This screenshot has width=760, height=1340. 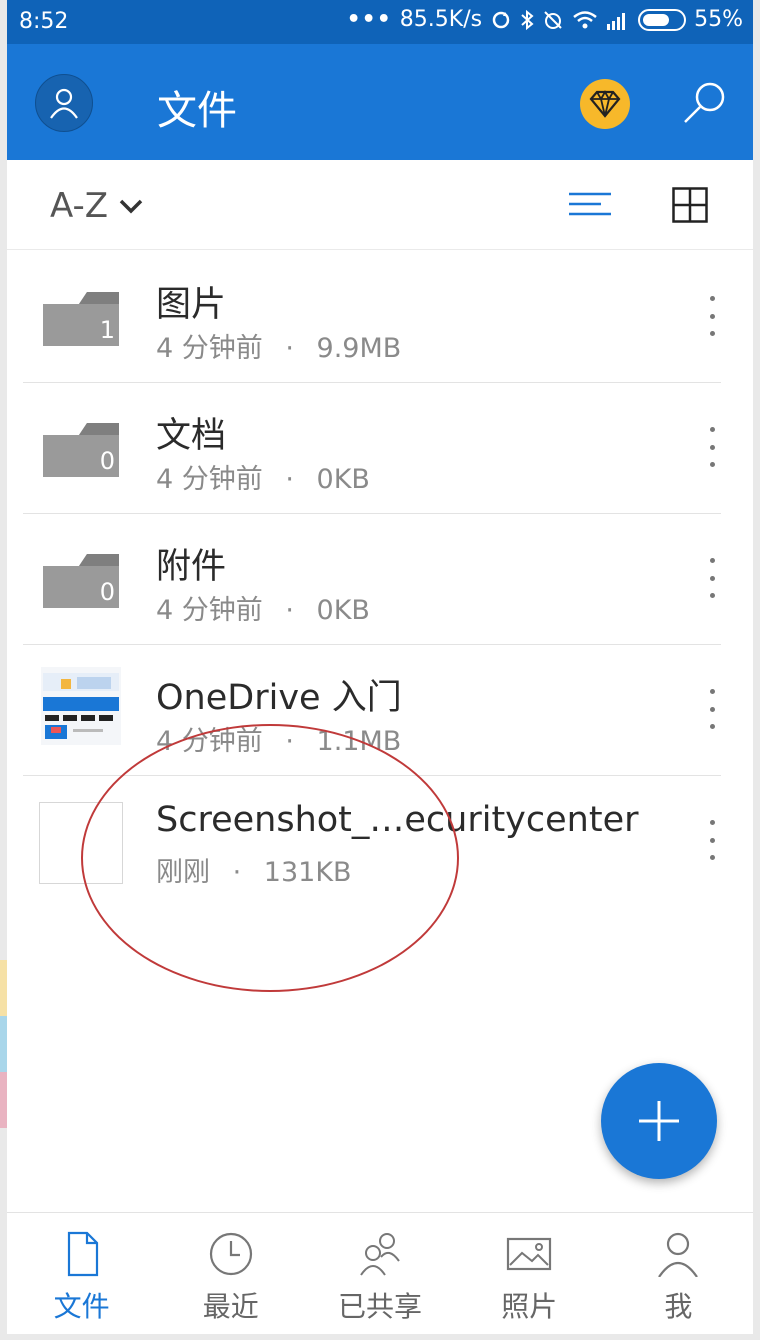 What do you see at coordinates (3, 1045) in the screenshot?
I see `edge-strip` at bounding box center [3, 1045].